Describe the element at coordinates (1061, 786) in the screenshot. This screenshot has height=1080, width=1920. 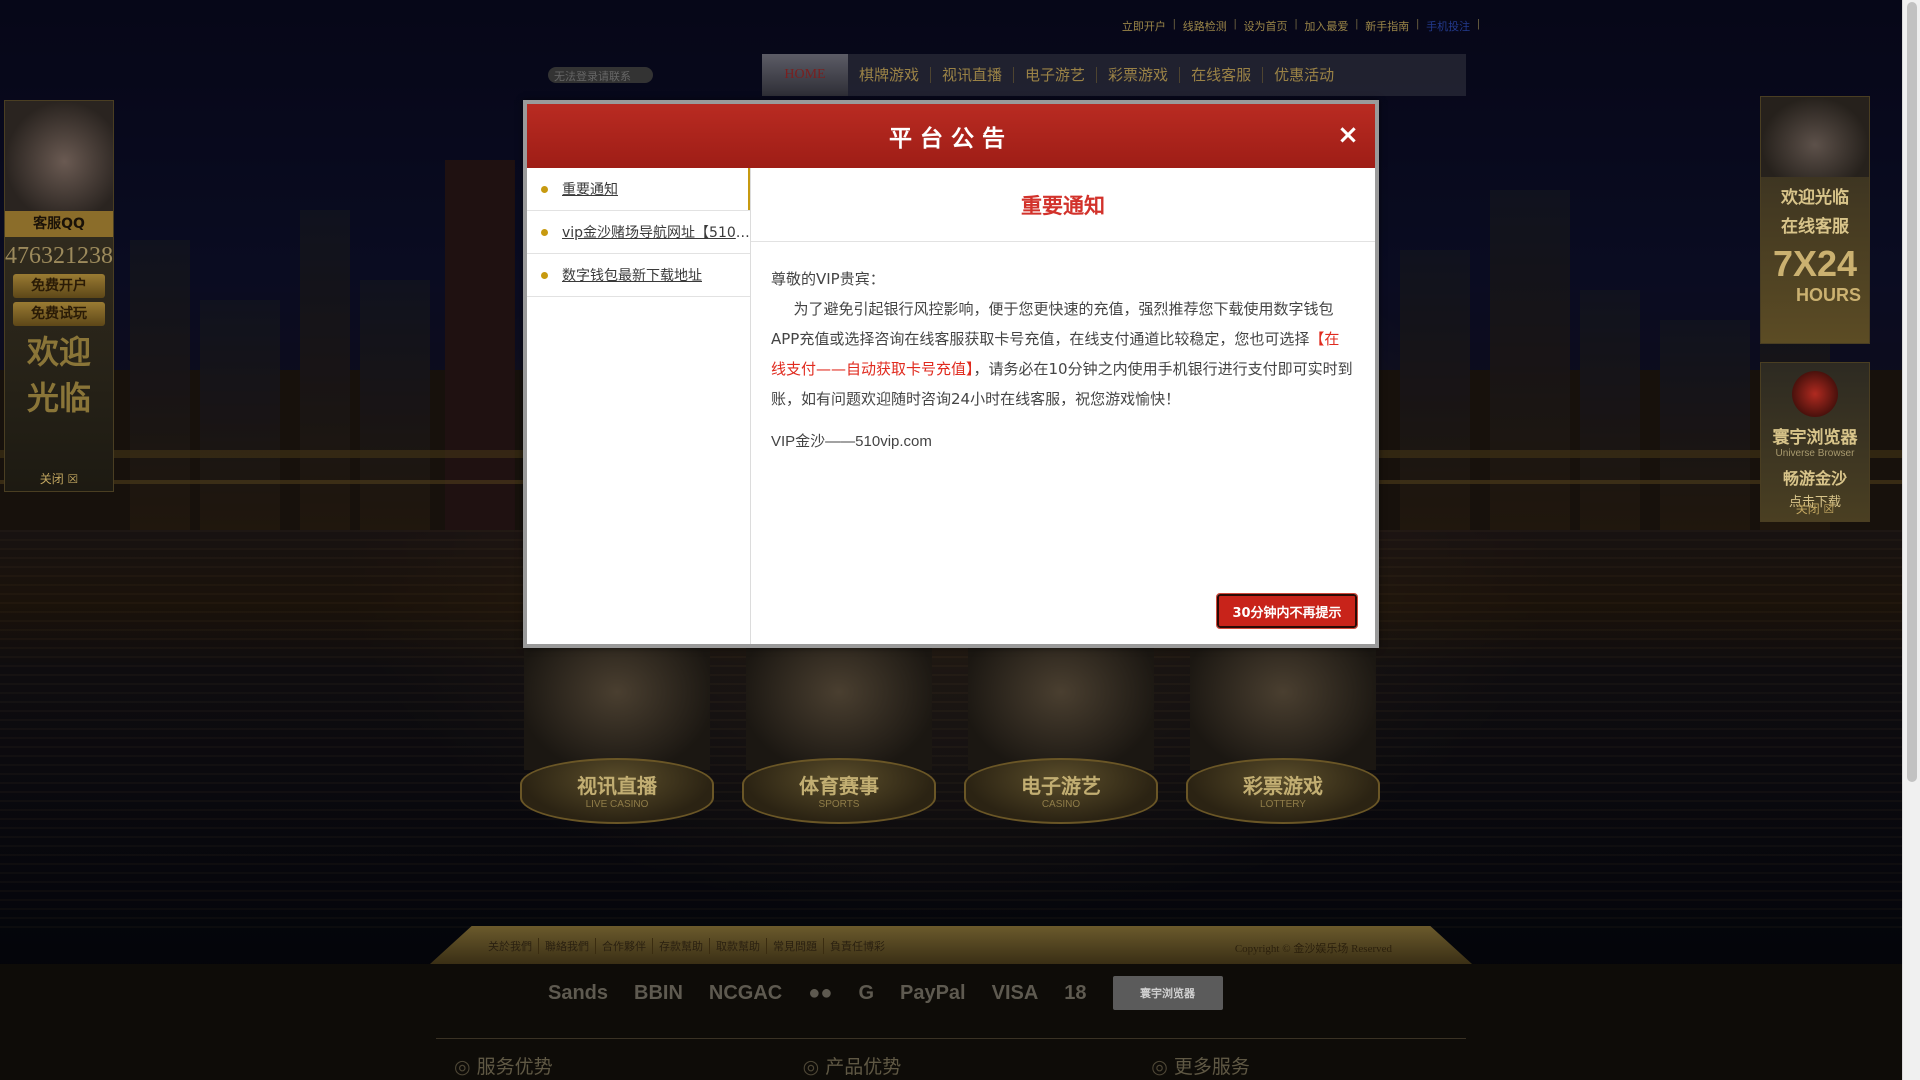
I see `game-title: 电子游艺` at that location.